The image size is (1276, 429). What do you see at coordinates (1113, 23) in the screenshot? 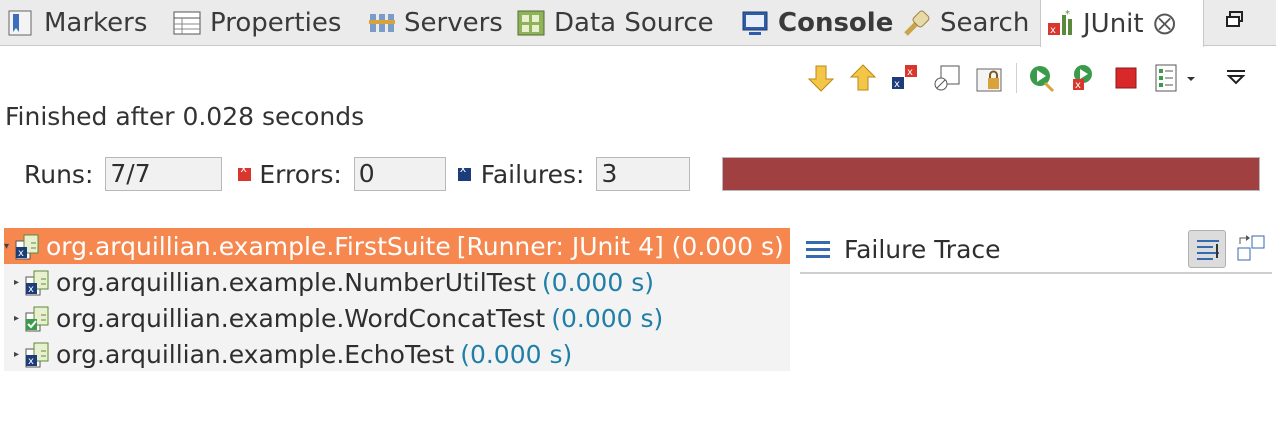
I see `tab-label: JUnit` at bounding box center [1113, 23].